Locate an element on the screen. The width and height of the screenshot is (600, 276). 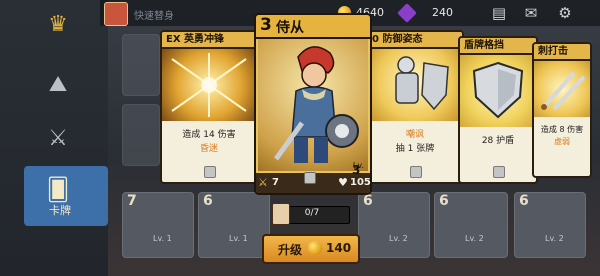
card-desc-line: 28 护盾 is located at coordinates (498, 141).